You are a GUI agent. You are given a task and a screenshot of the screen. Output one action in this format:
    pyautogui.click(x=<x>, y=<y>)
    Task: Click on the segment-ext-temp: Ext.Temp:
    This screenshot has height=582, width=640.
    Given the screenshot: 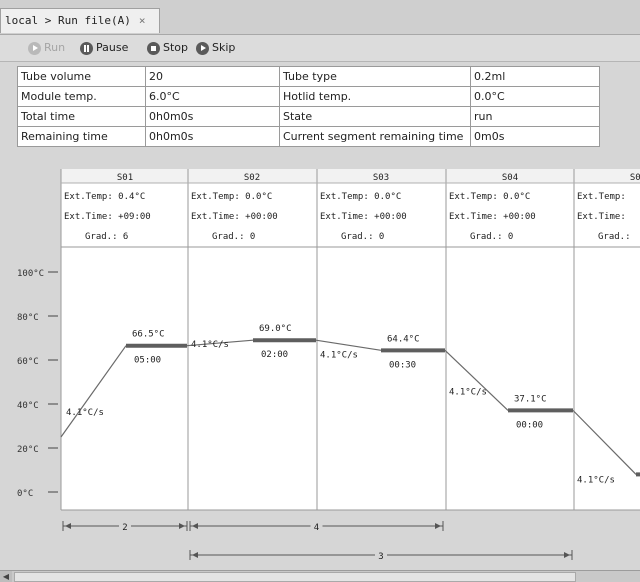 What is the action you would take?
    pyautogui.click(x=601, y=197)
    